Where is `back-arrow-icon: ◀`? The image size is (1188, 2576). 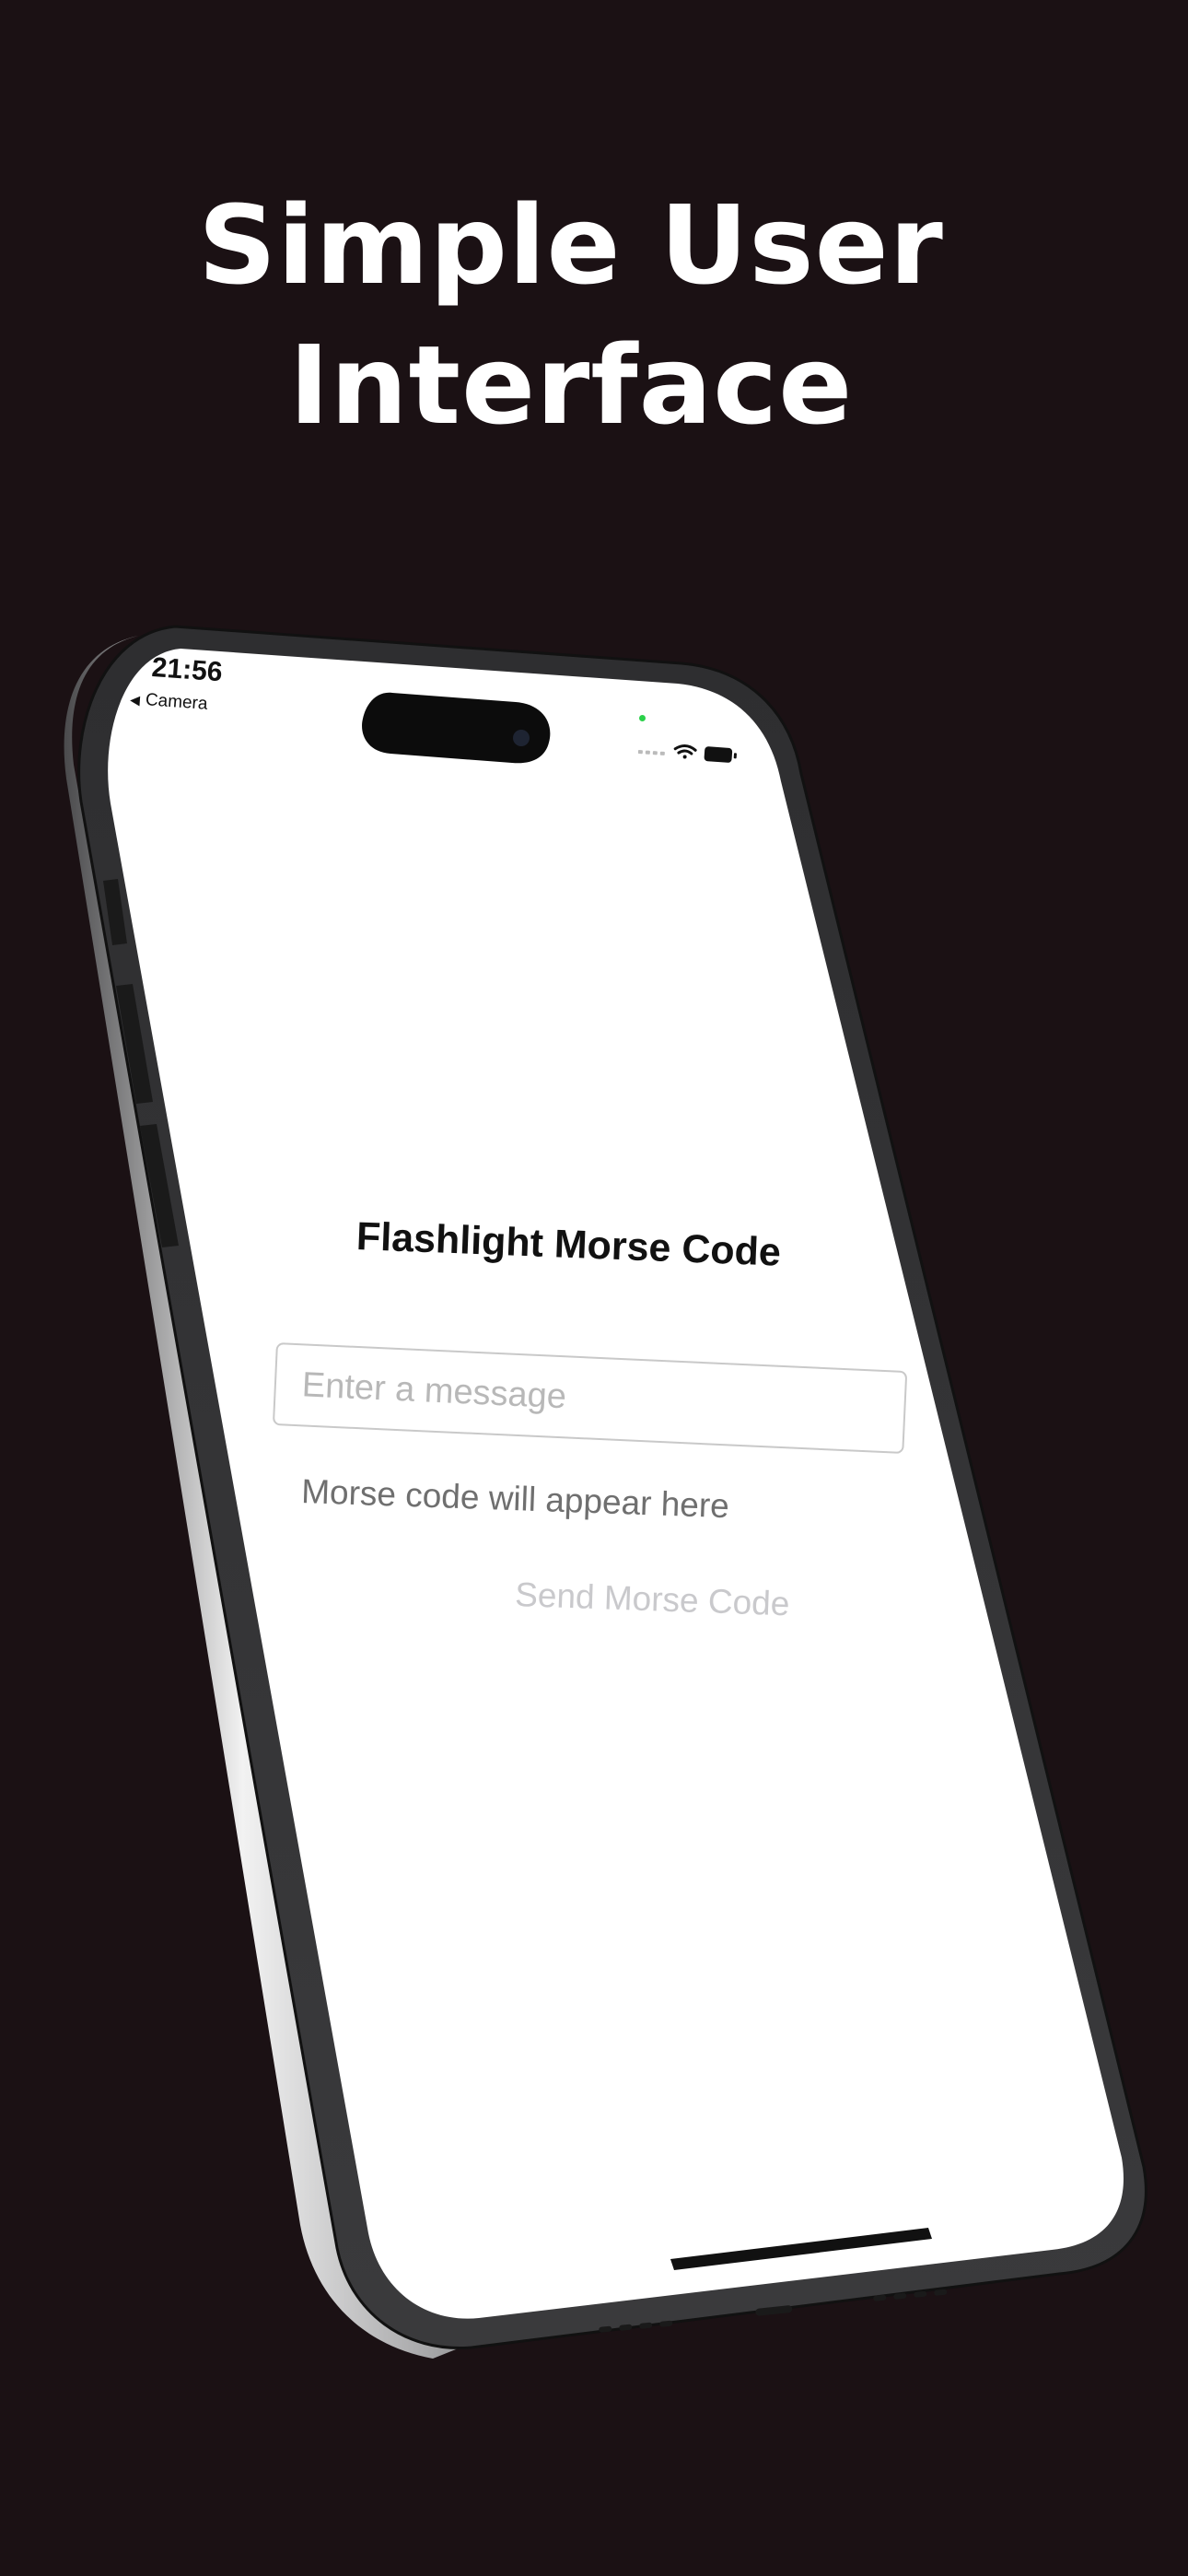 back-arrow-icon: ◀ is located at coordinates (135, 699).